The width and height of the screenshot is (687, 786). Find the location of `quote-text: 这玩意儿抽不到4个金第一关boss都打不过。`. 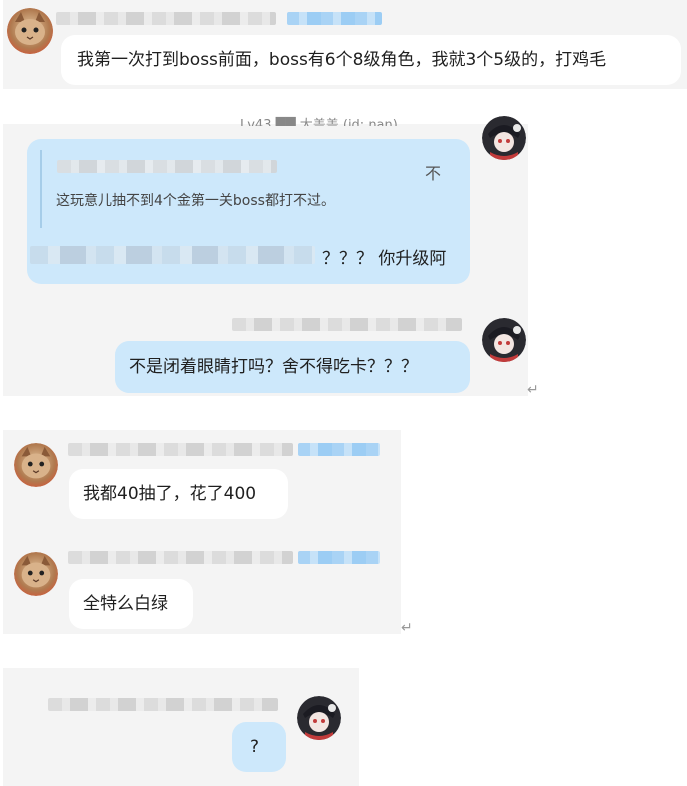

quote-text: 这玩意儿抽不到4个金第一关boss都打不过。 is located at coordinates (195, 201).